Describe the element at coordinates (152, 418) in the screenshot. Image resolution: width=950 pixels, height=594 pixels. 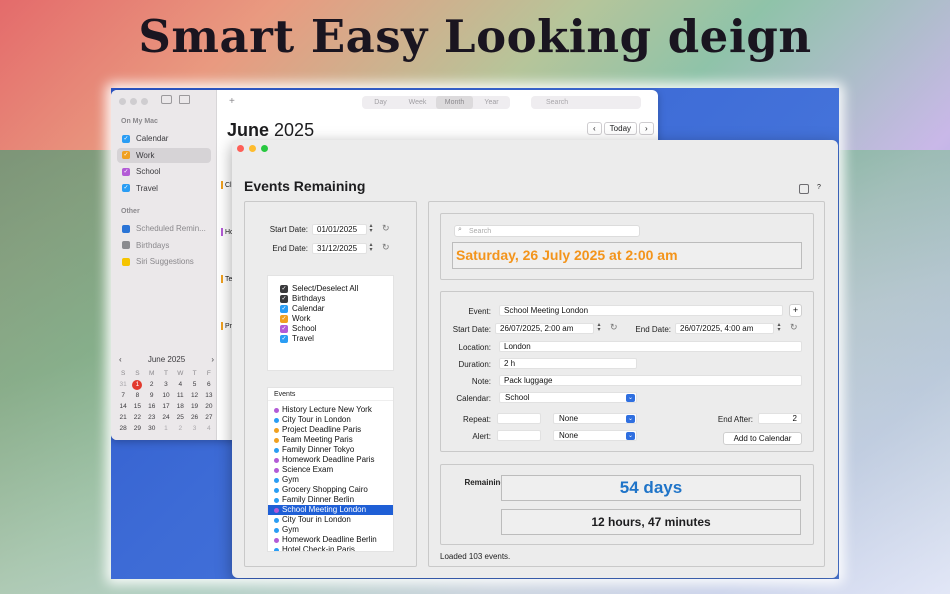
I see `mini-day: 23` at that location.